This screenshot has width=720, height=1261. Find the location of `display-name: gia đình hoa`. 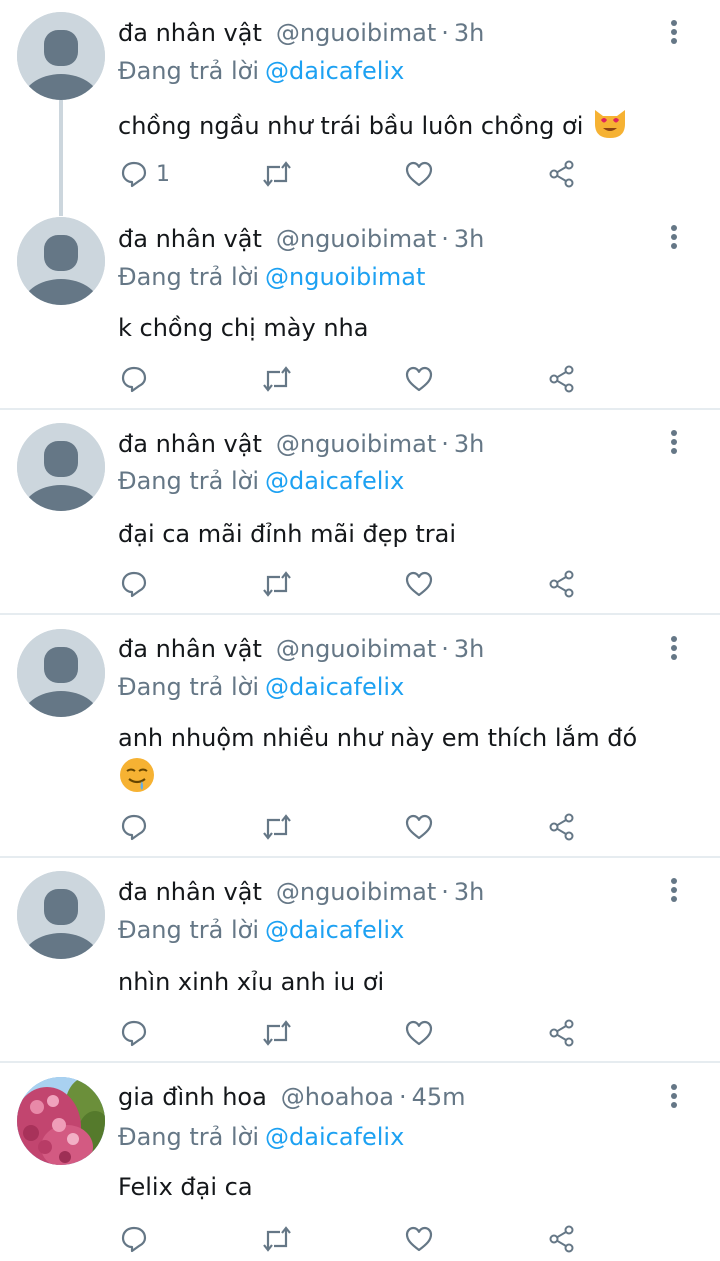

display-name: gia đình hoa is located at coordinates (192, 1097).